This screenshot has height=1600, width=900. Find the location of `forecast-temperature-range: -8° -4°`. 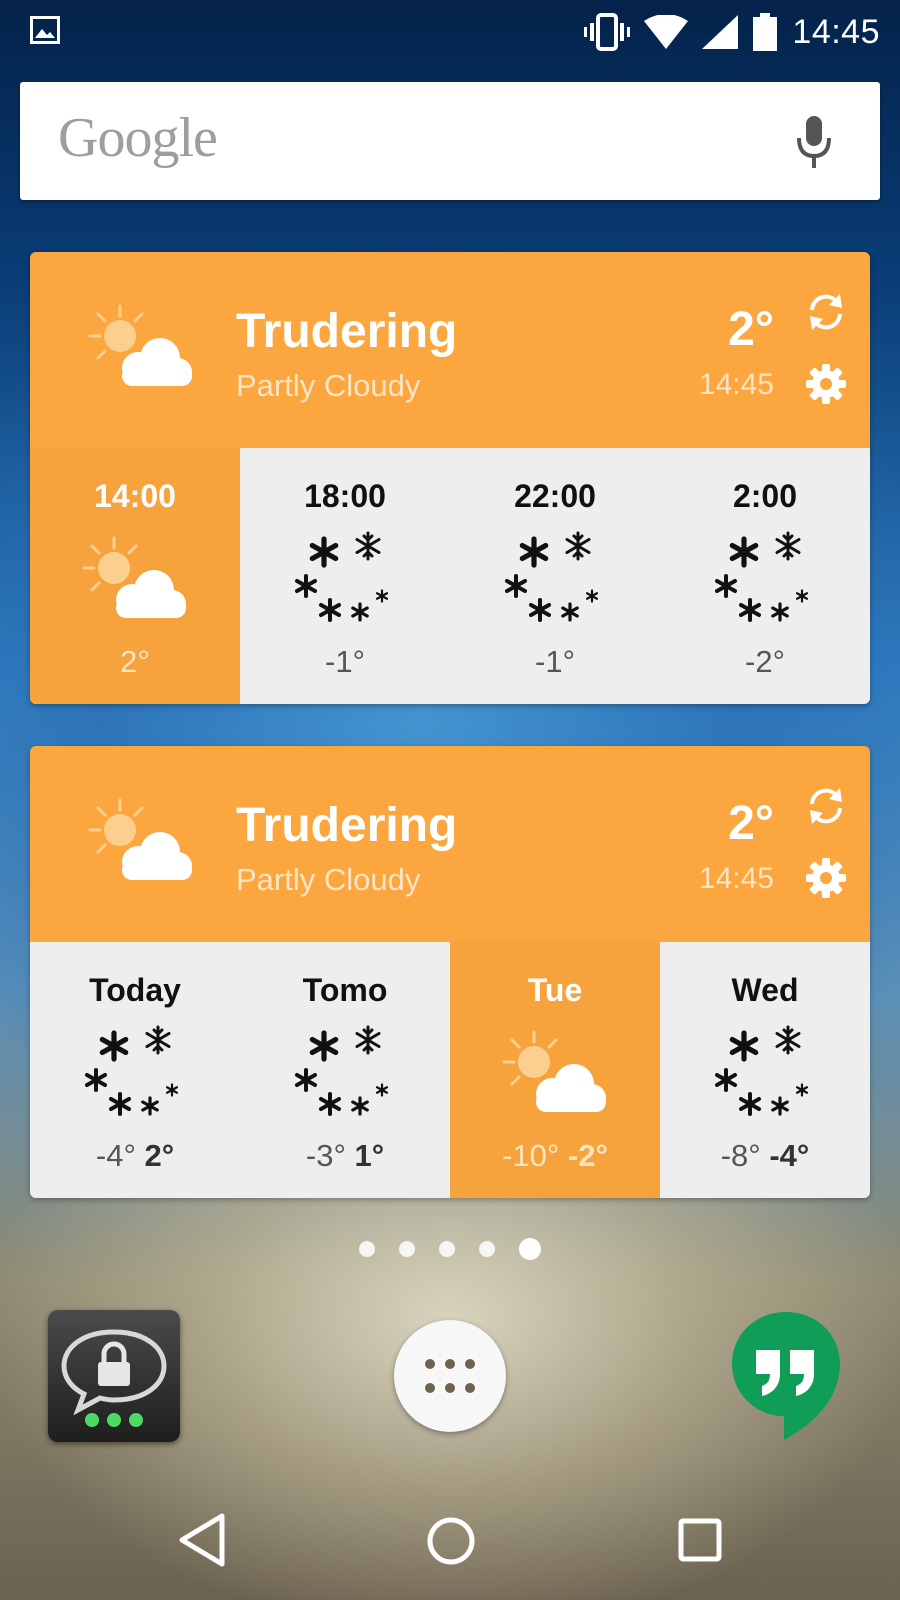

forecast-temperature-range: -8° -4° is located at coordinates (765, 1156).